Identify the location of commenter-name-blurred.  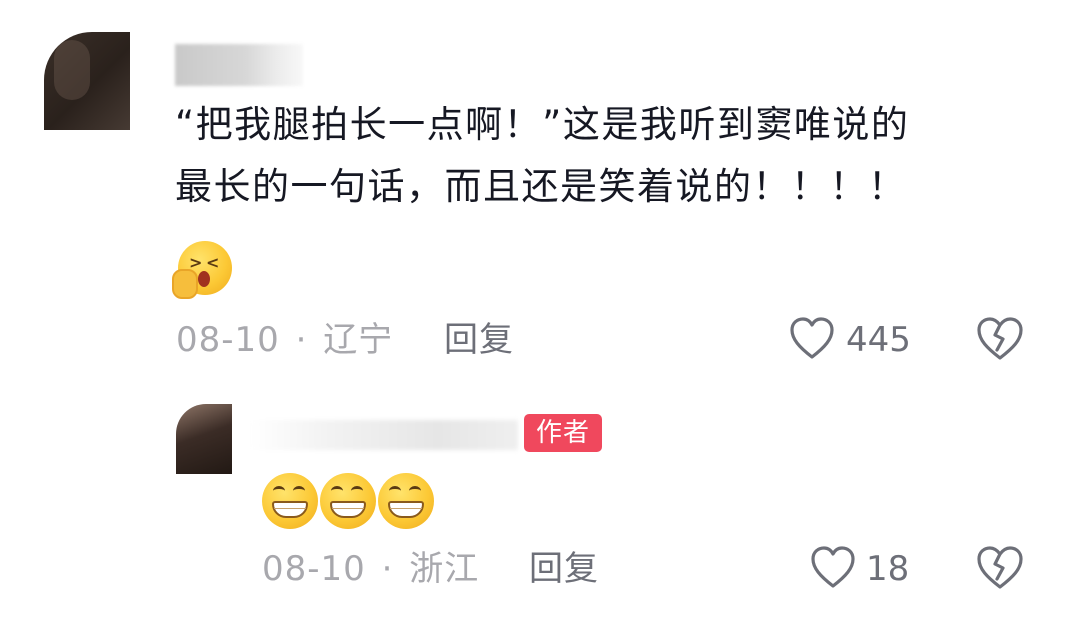
(239, 65).